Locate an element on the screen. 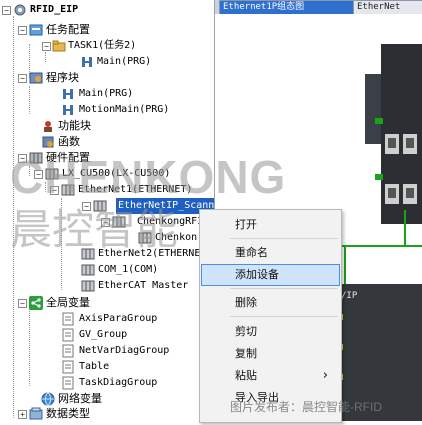 This screenshot has height=425, width=422. tree-node-chenkong-rfid: − ChenkongRFI is located at coordinates (107, 222).